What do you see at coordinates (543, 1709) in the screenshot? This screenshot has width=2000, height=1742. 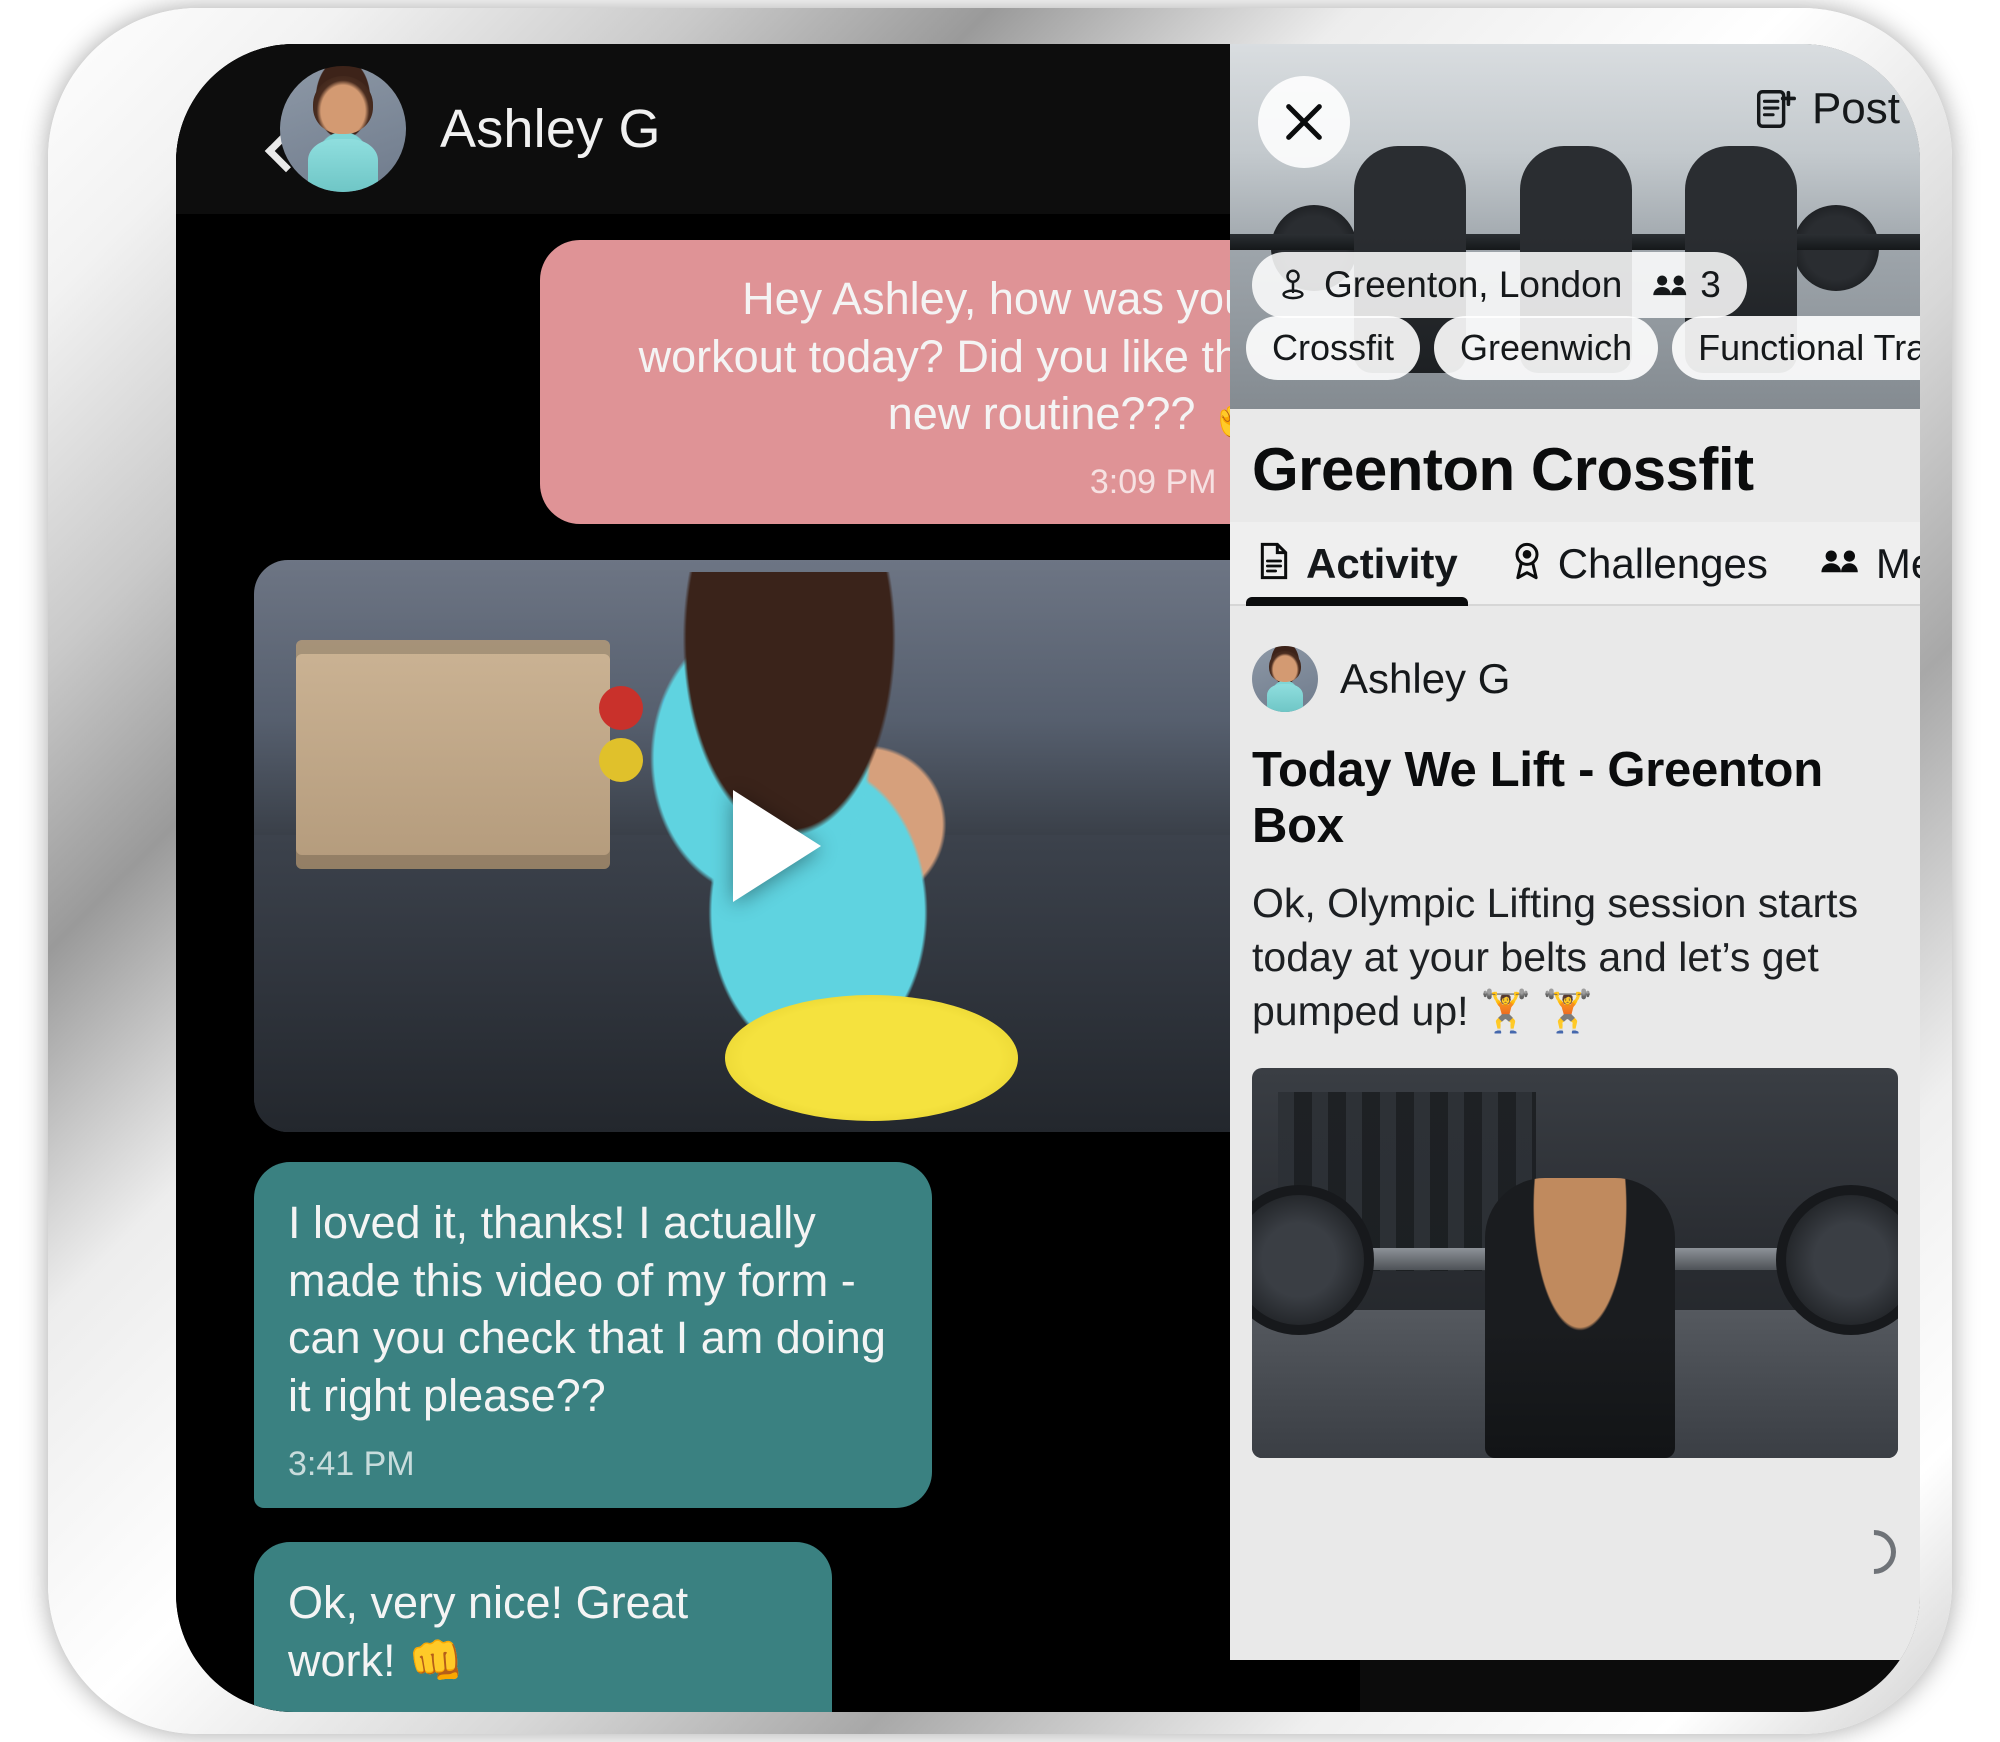 I see `message-meta: 3:42 PM` at bounding box center [543, 1709].